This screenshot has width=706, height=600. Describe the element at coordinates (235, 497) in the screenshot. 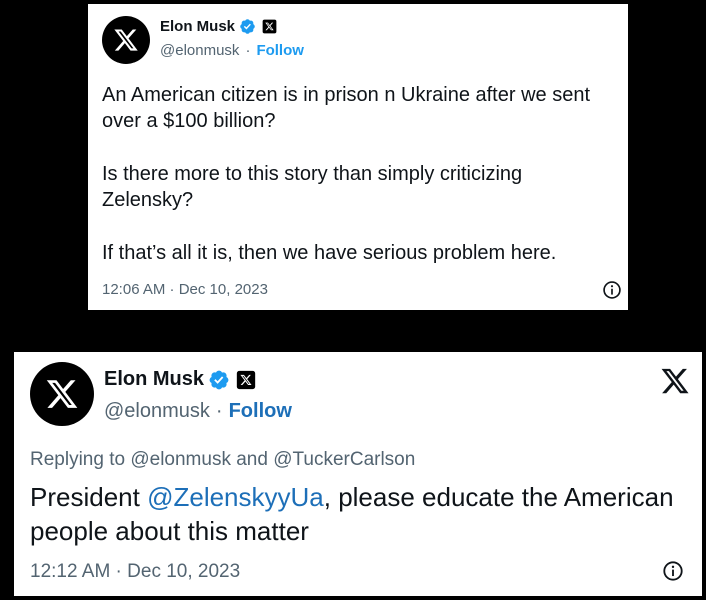

I see `mention-link: @ZelenskyyUa` at that location.